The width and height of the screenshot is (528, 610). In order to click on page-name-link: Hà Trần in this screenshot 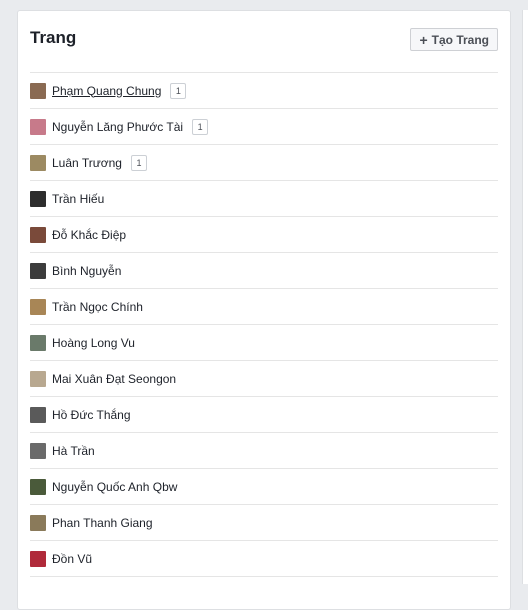, I will do `click(73, 451)`.